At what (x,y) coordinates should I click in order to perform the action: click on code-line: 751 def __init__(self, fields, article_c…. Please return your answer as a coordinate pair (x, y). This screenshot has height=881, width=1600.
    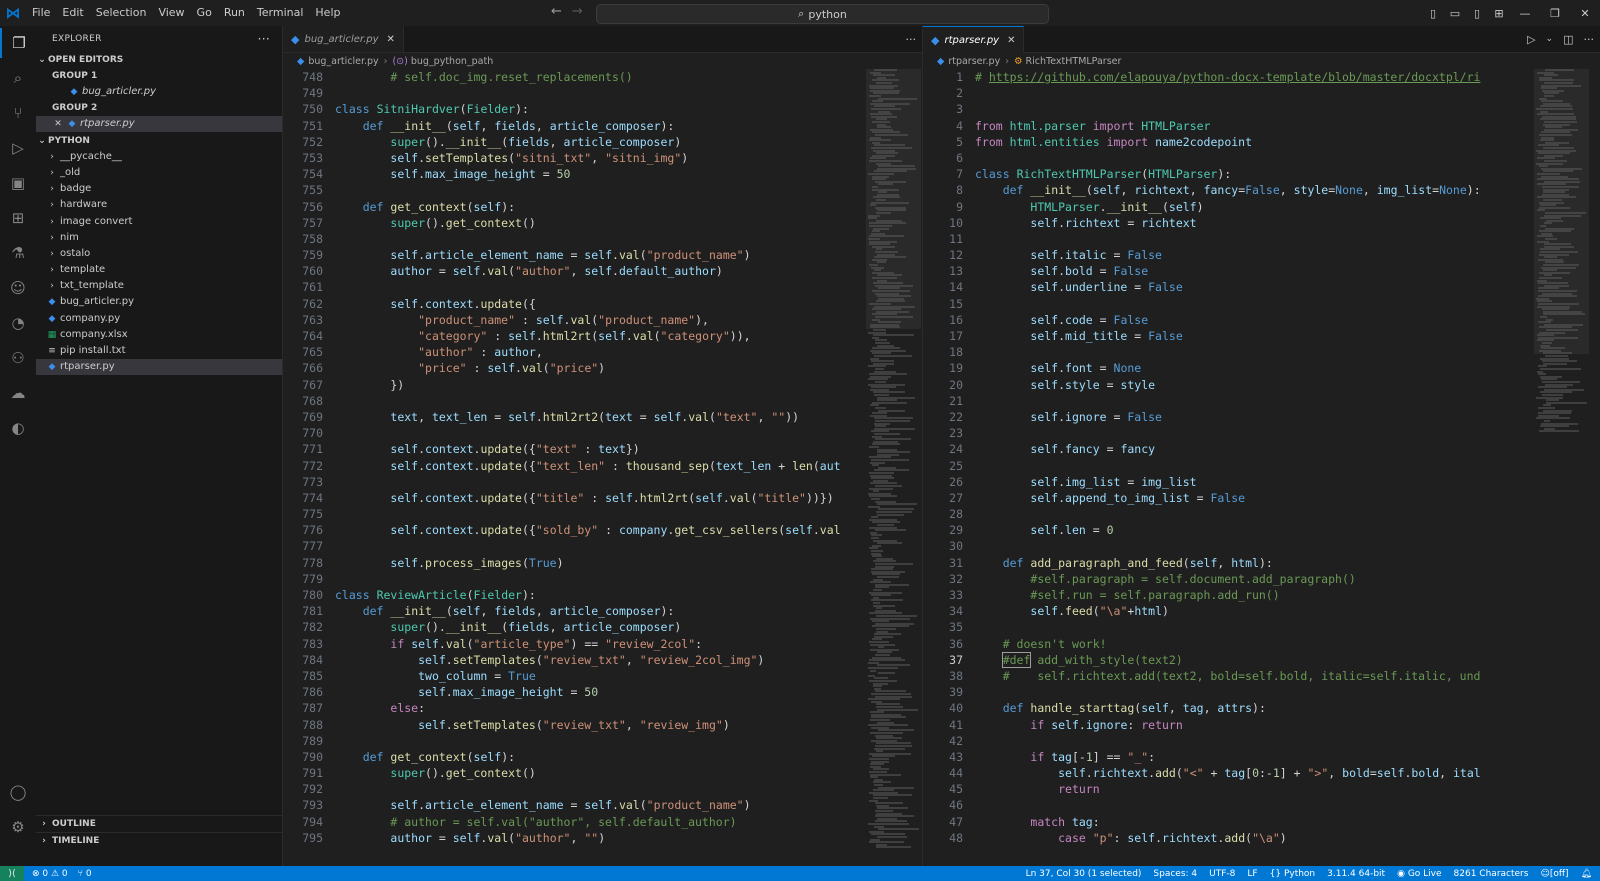
    Looking at the image, I should click on (574, 126).